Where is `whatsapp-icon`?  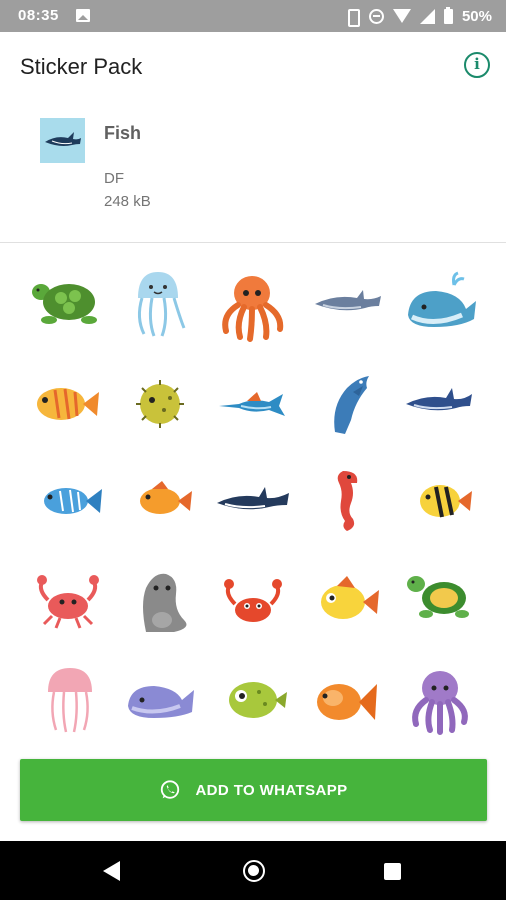
whatsapp-icon is located at coordinates (170, 789).